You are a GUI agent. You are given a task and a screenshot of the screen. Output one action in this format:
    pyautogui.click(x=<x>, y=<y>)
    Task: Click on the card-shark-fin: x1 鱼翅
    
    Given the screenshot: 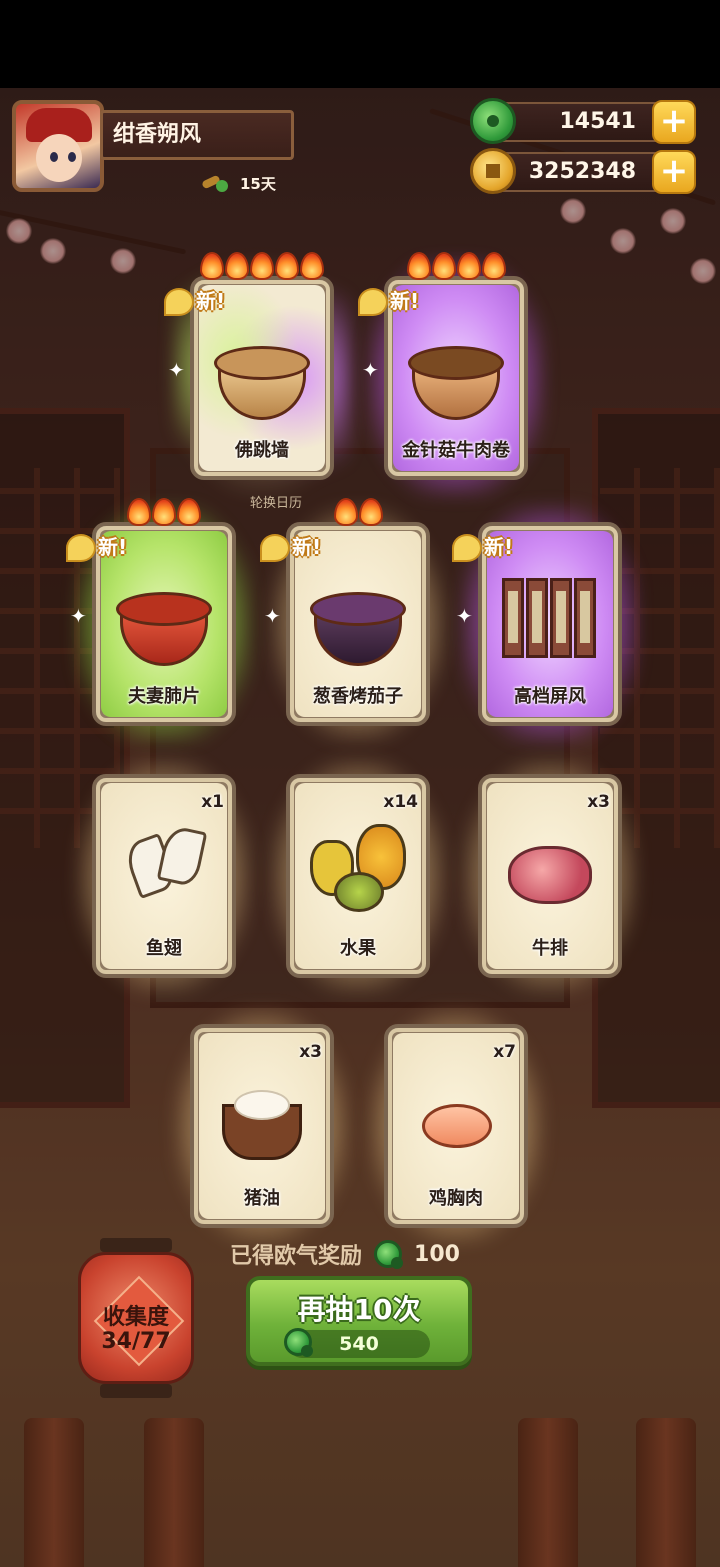 What is the action you would take?
    pyautogui.click(x=164, y=876)
    